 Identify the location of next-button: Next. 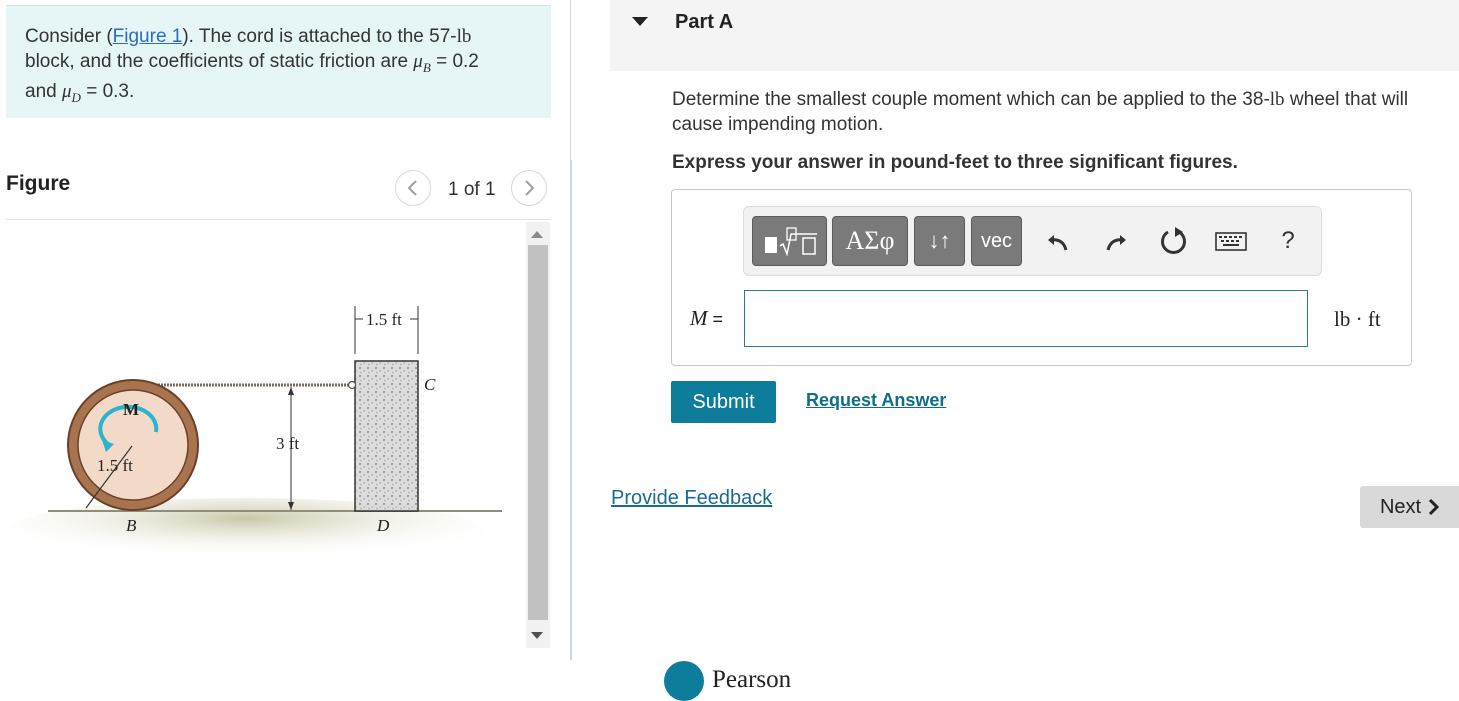
(1409, 507).